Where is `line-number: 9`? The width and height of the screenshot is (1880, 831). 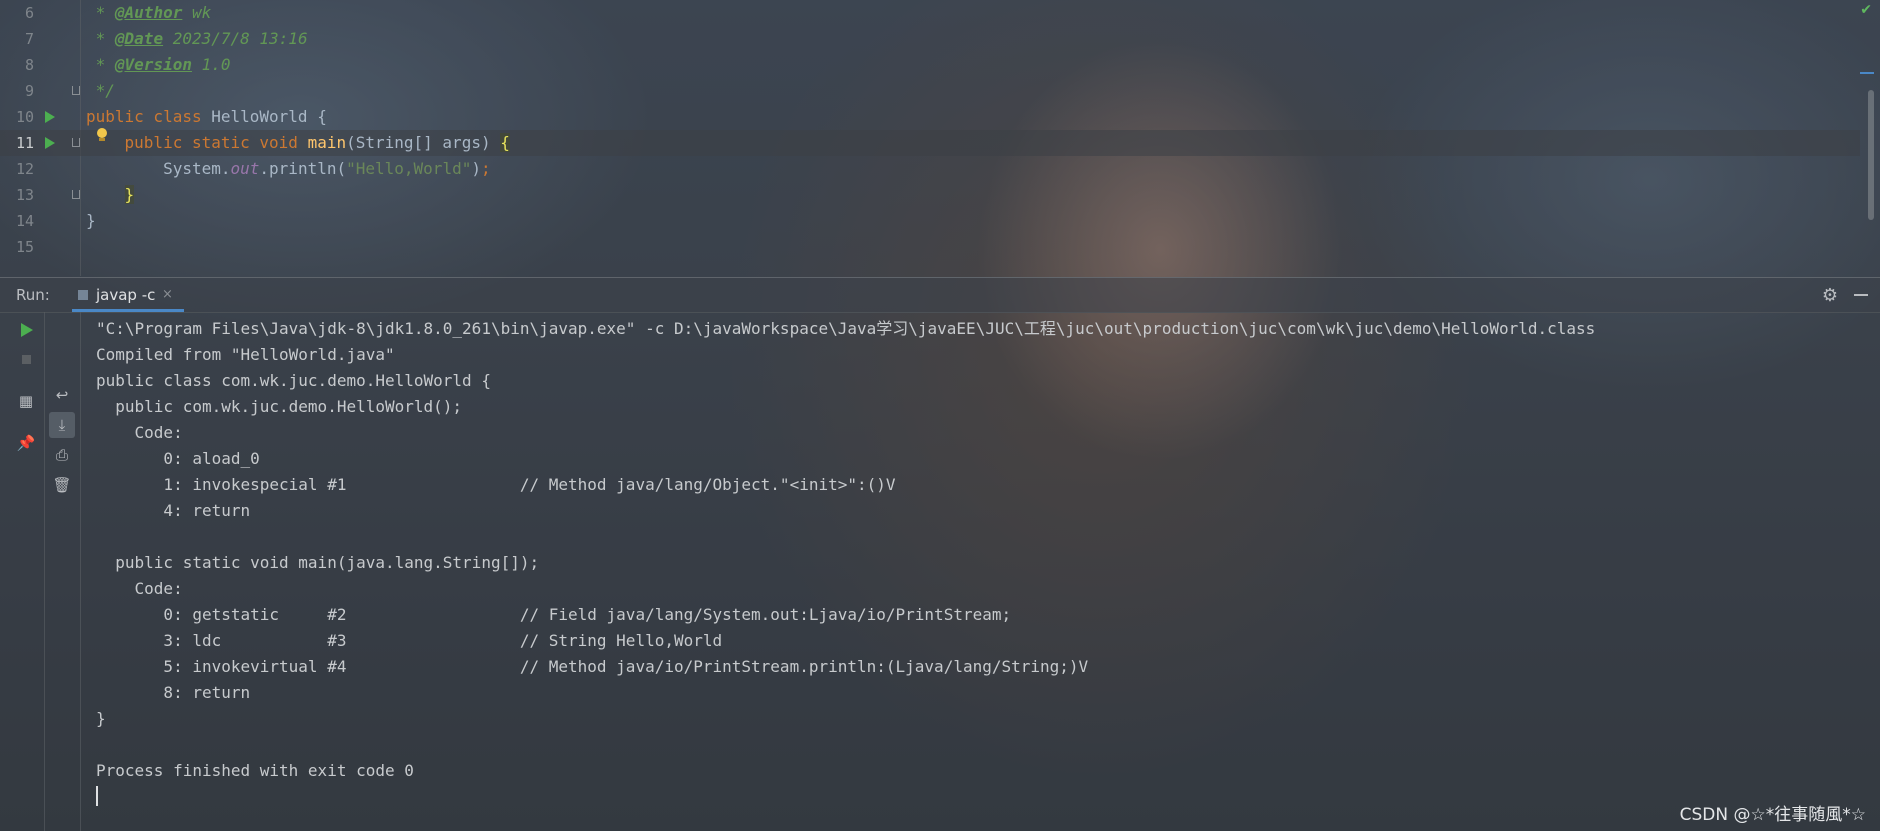
line-number: 9 is located at coordinates (29, 91).